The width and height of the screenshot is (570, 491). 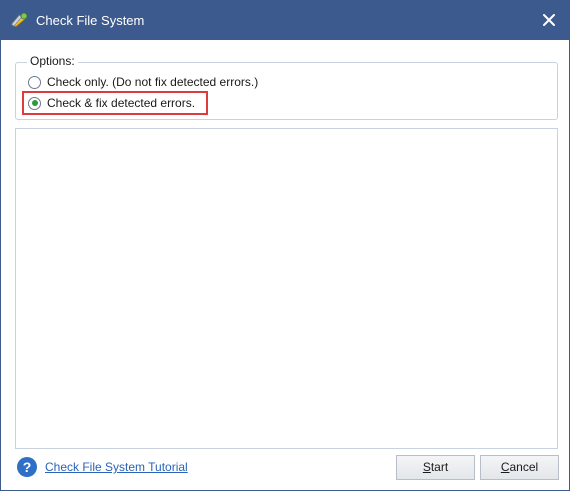 What do you see at coordinates (52, 61) in the screenshot?
I see `options-legend: Options:` at bounding box center [52, 61].